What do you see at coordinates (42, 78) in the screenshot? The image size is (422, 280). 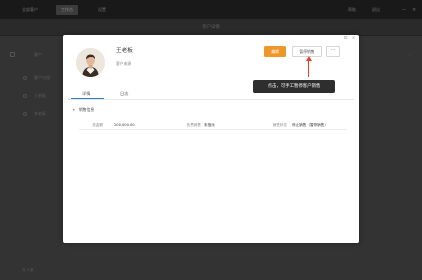 I see `list-item: 客户分组` at bounding box center [42, 78].